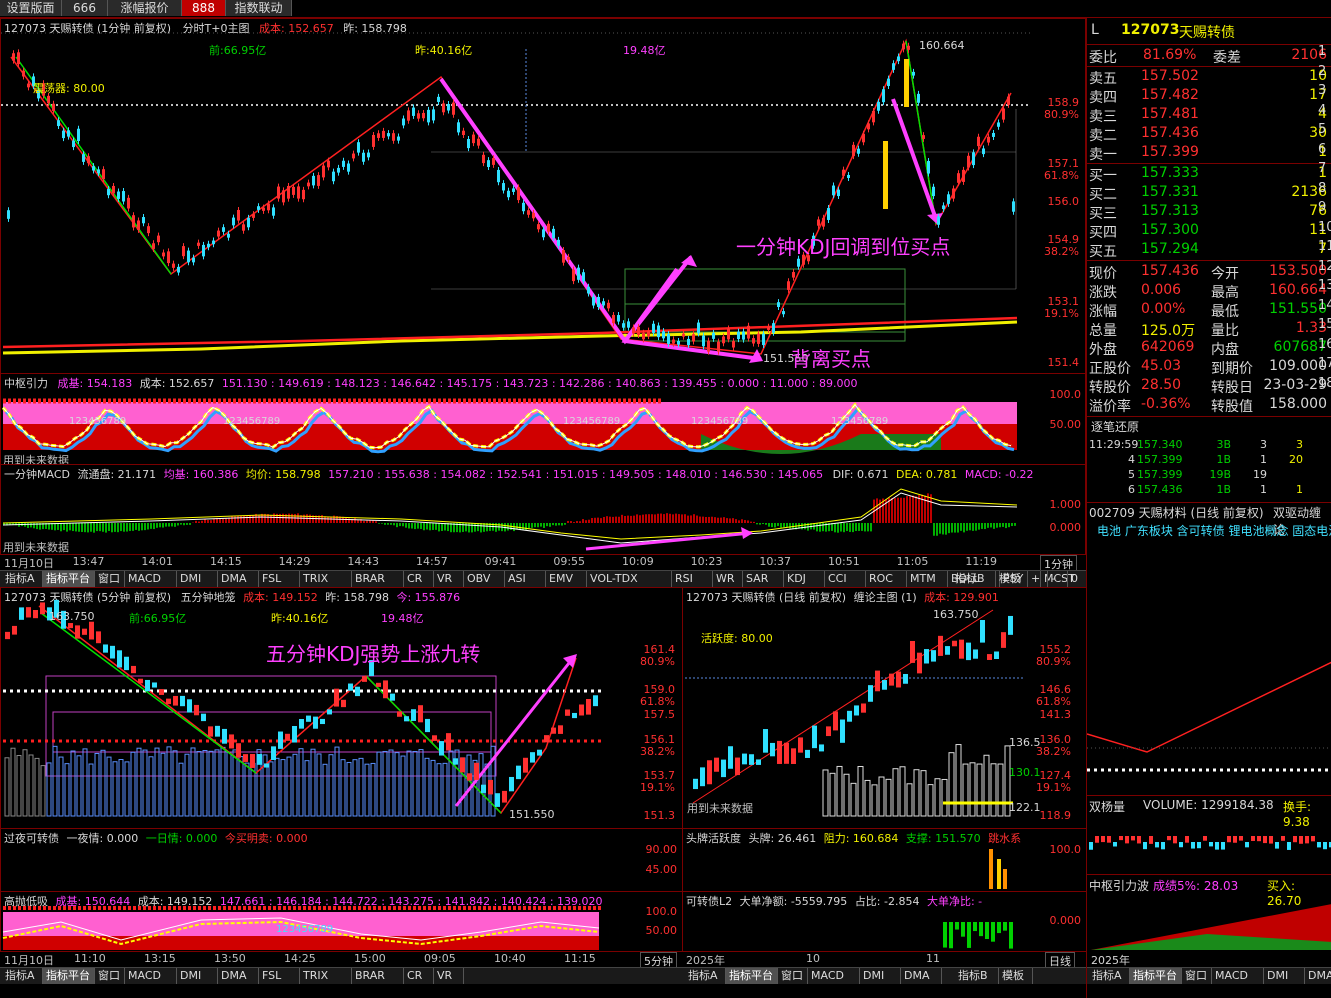  What do you see at coordinates (259, 8) in the screenshot?
I see `tab-index-link: 指数联动` at bounding box center [259, 8].